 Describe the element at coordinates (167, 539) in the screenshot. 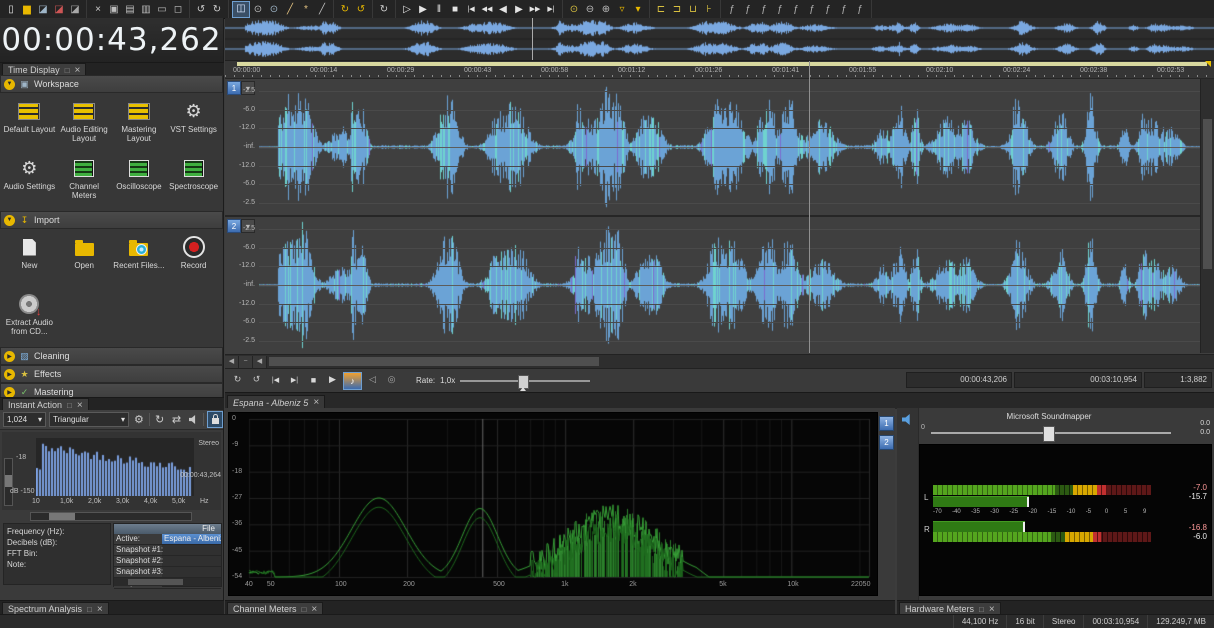

I see `table-row-active: Active: Espana - Albeniz` at that location.